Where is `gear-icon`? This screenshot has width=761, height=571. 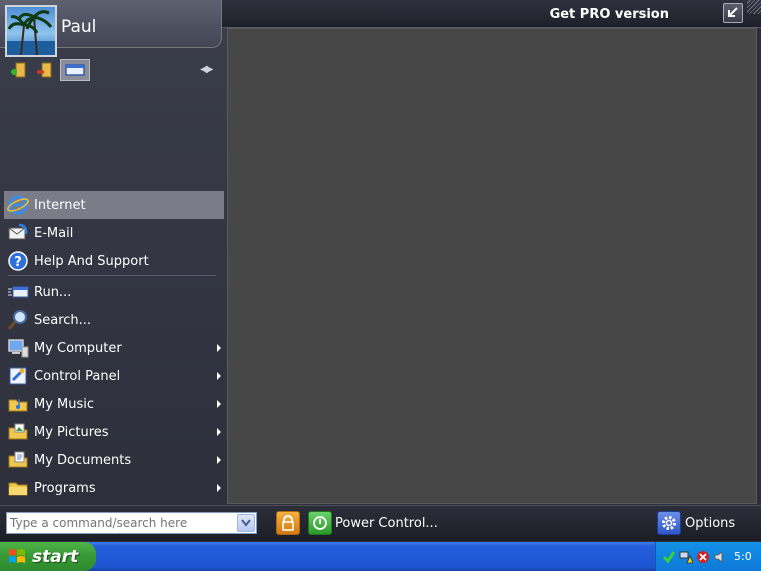
gear-icon is located at coordinates (669, 523).